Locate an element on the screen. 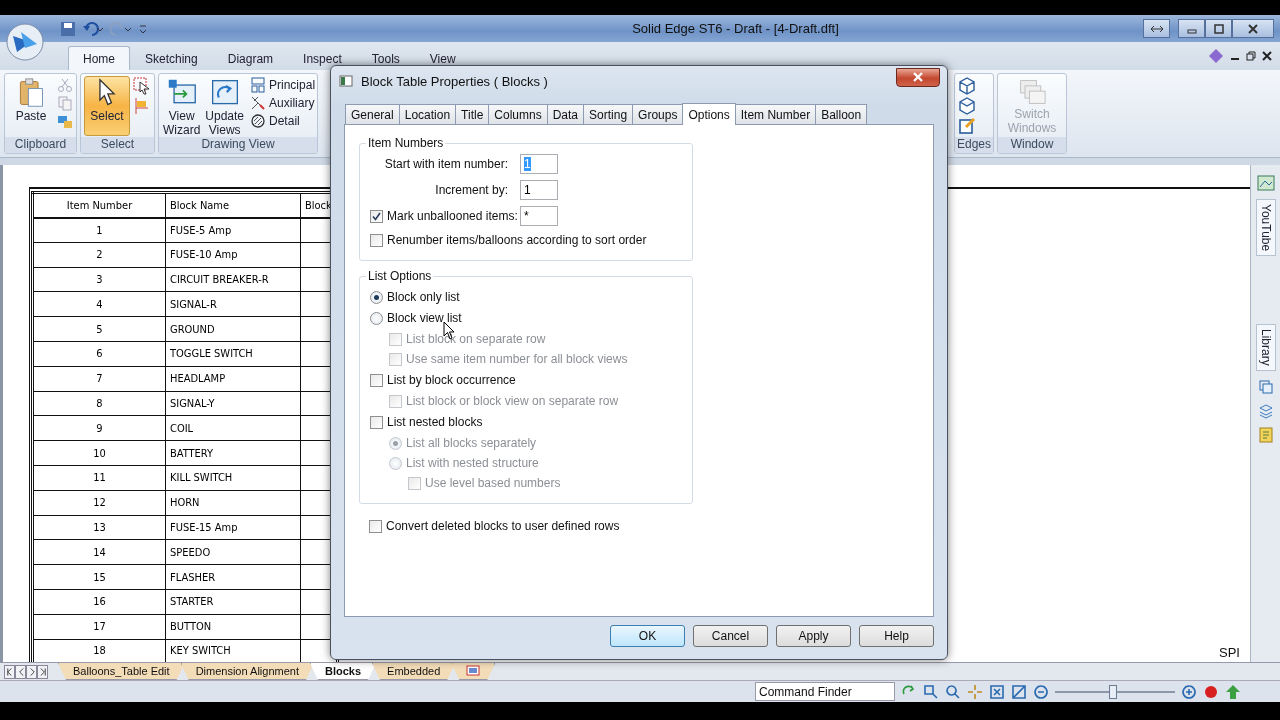  magnifier-icon is located at coordinates (953, 691).